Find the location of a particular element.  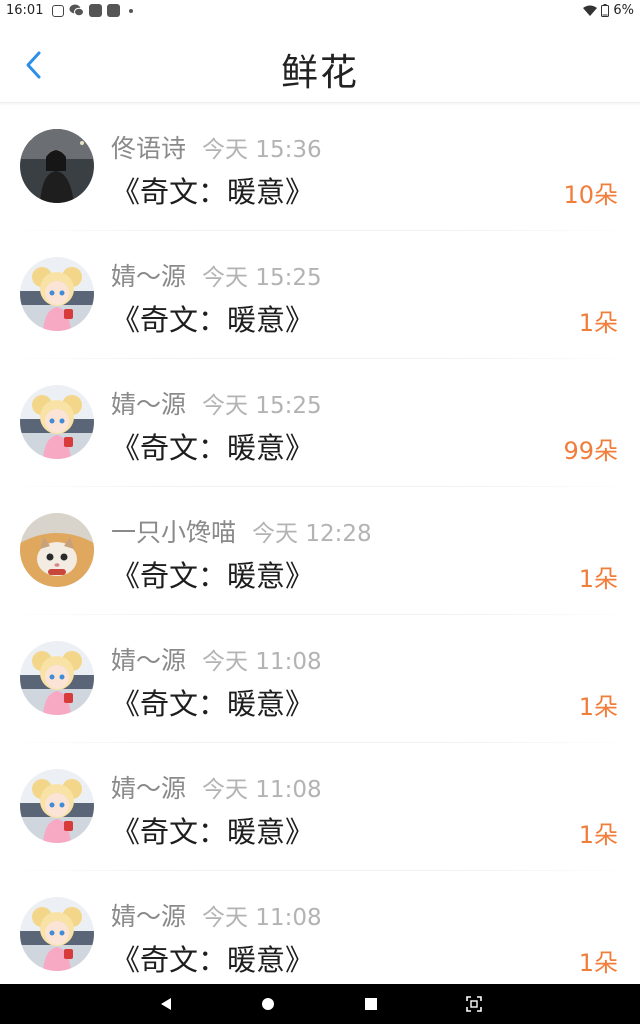

sender-name: 佟语诗 今天 15:36 is located at coordinates (216, 147).